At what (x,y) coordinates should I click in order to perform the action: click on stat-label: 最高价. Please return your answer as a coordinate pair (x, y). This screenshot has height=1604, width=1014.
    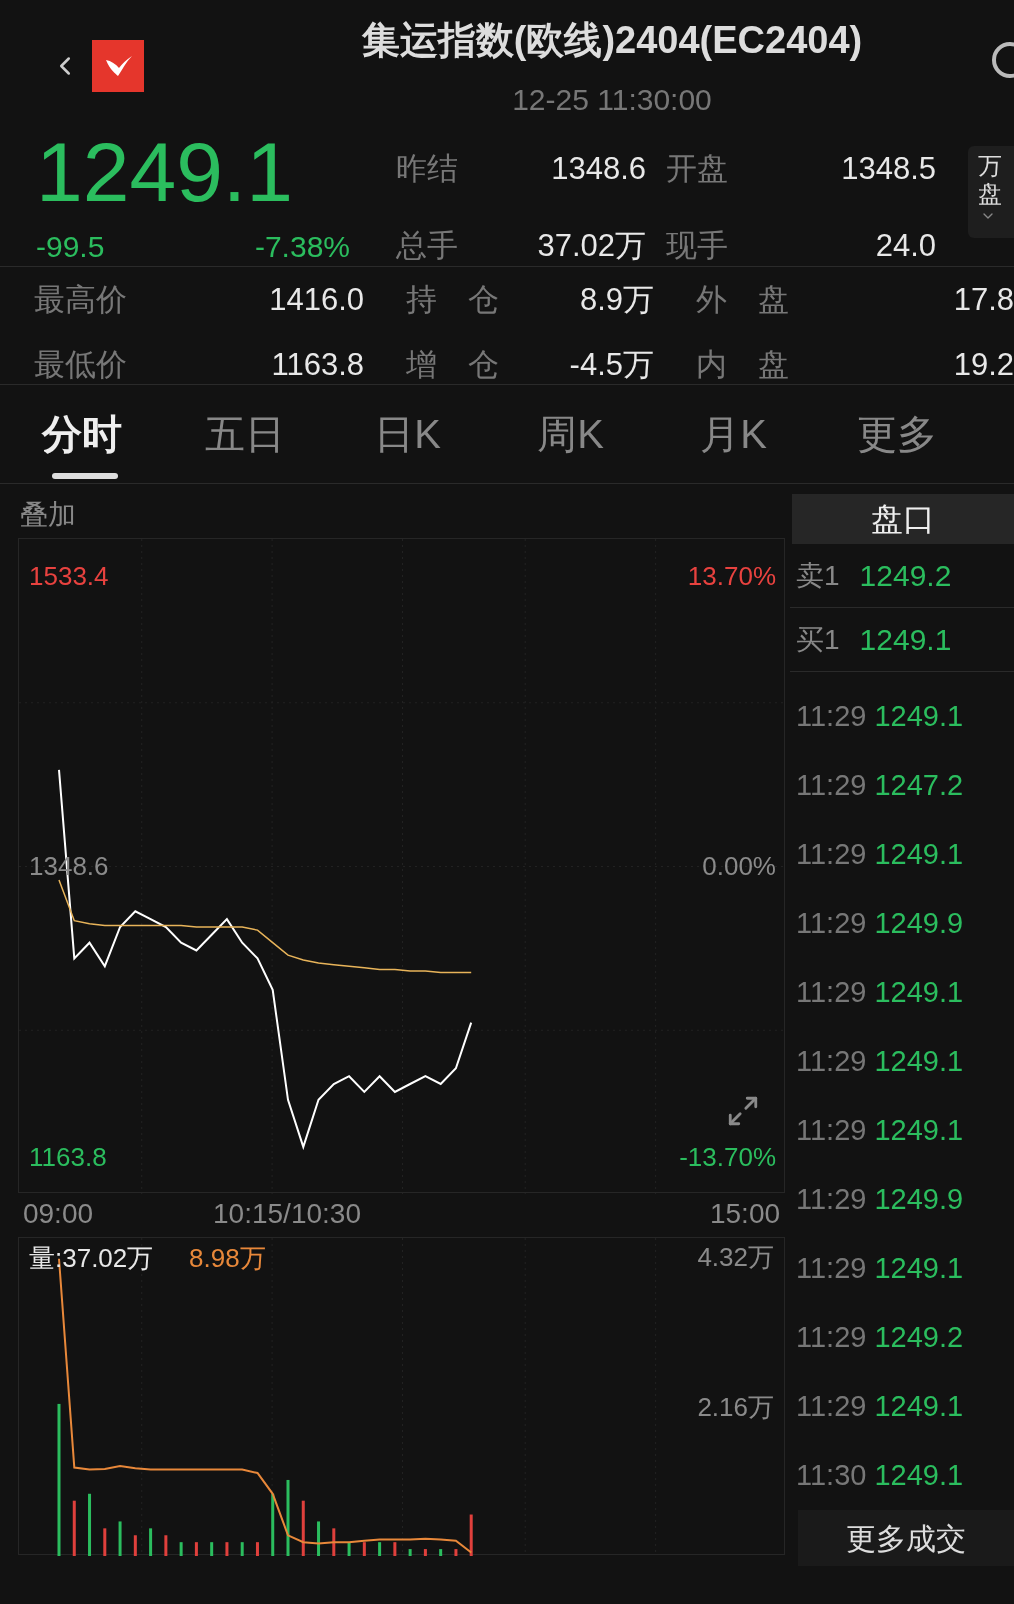
    Looking at the image, I should click on (80, 299).